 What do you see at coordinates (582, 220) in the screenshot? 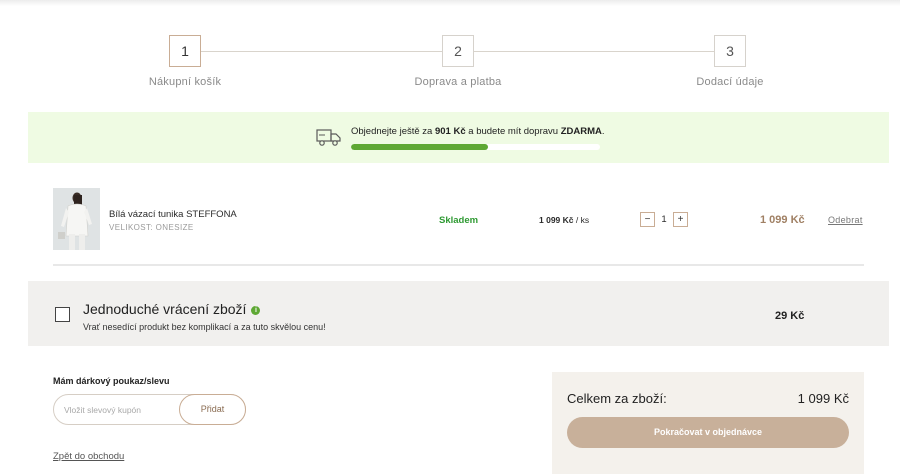
I see `unit-price-suffix: / ks` at bounding box center [582, 220].